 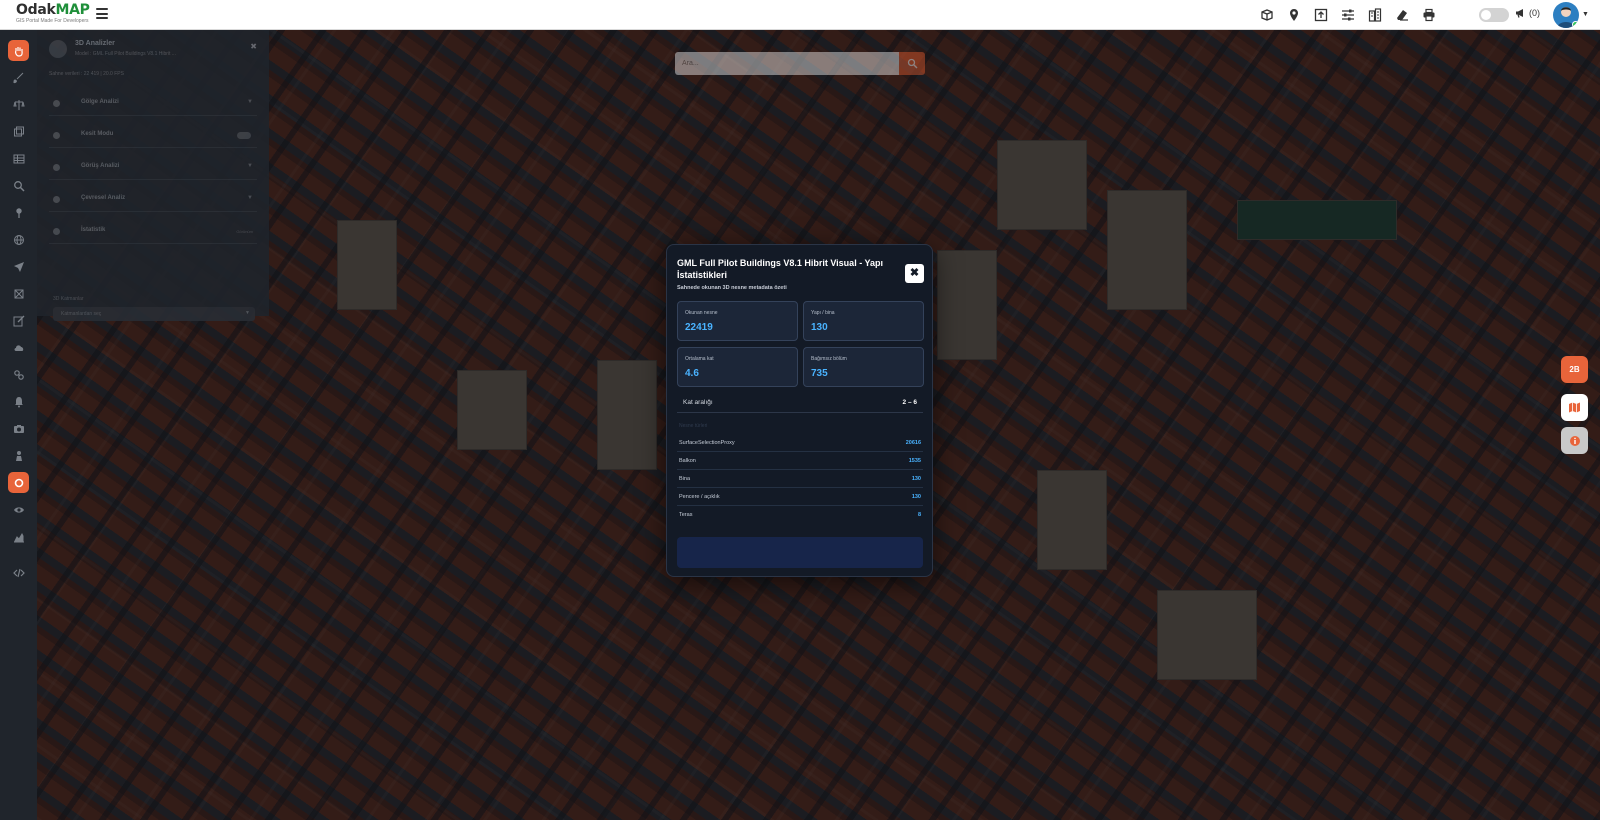 I want to click on panel-row-label: Çevresel Analiz, so click(x=103, y=198).